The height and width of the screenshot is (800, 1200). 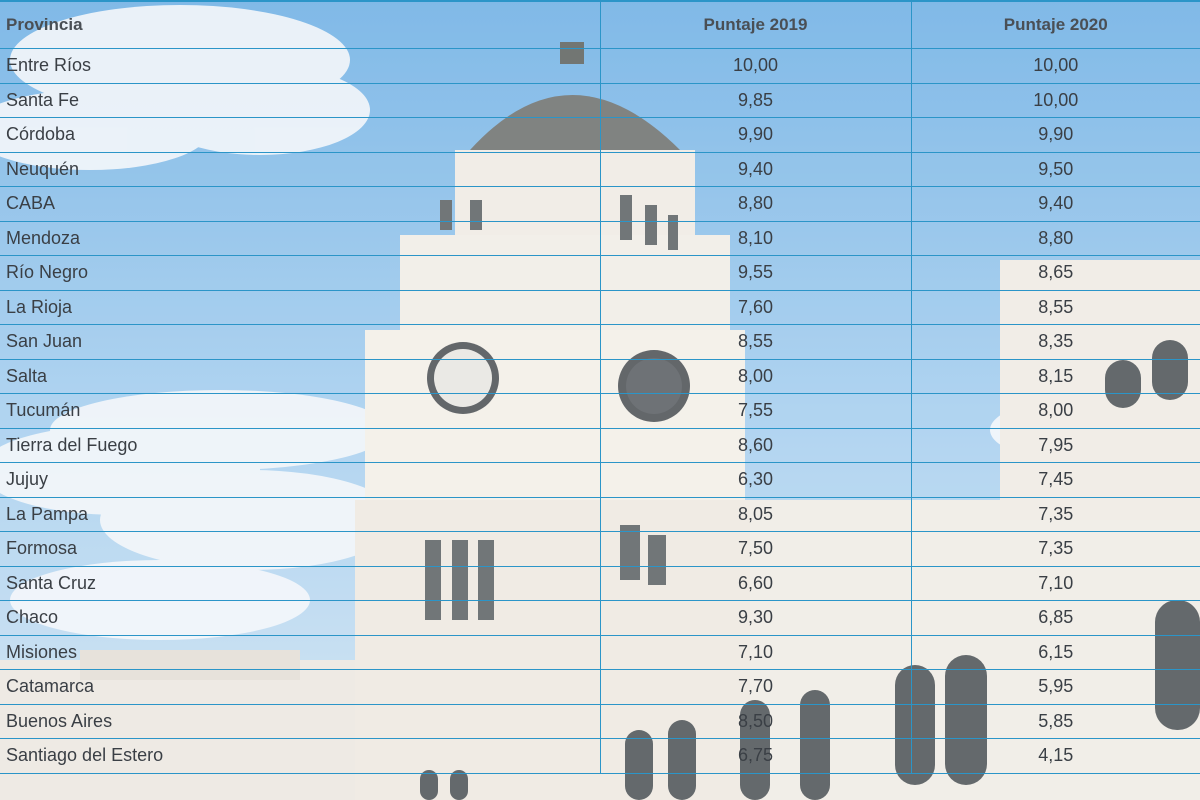 I want to click on table-row: Buenos Aires 8,50 5,85, so click(x=600, y=721).